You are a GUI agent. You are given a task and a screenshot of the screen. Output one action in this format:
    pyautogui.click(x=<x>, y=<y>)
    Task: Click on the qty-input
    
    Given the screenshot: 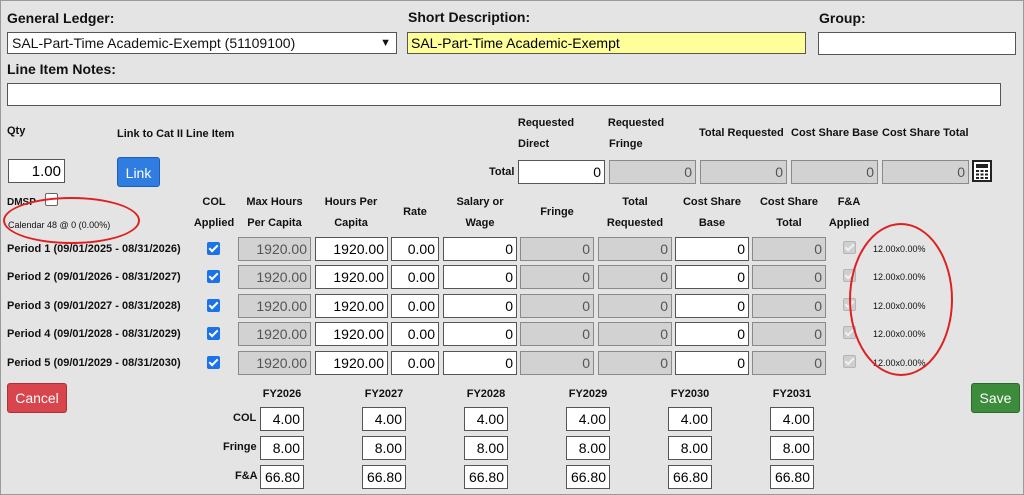 What is the action you would take?
    pyautogui.click(x=36, y=171)
    